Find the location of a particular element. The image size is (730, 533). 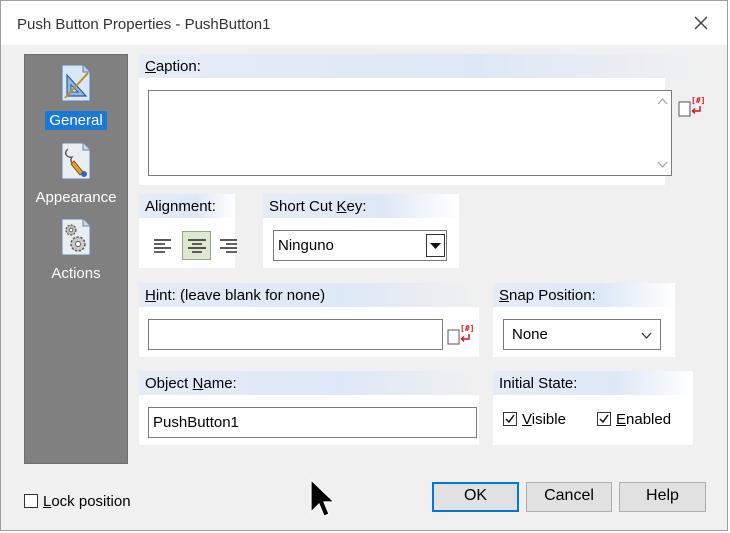

enabled-label: Enabled is located at coordinates (644, 419).